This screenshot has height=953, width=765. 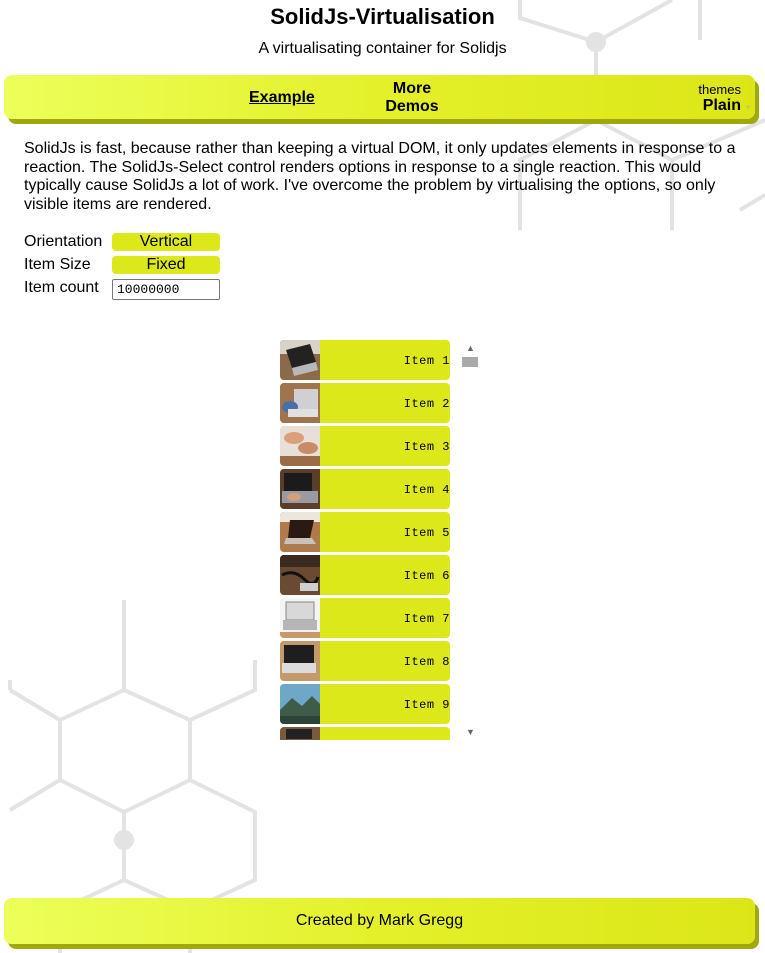 I want to click on list-item, so click(x=365, y=733).